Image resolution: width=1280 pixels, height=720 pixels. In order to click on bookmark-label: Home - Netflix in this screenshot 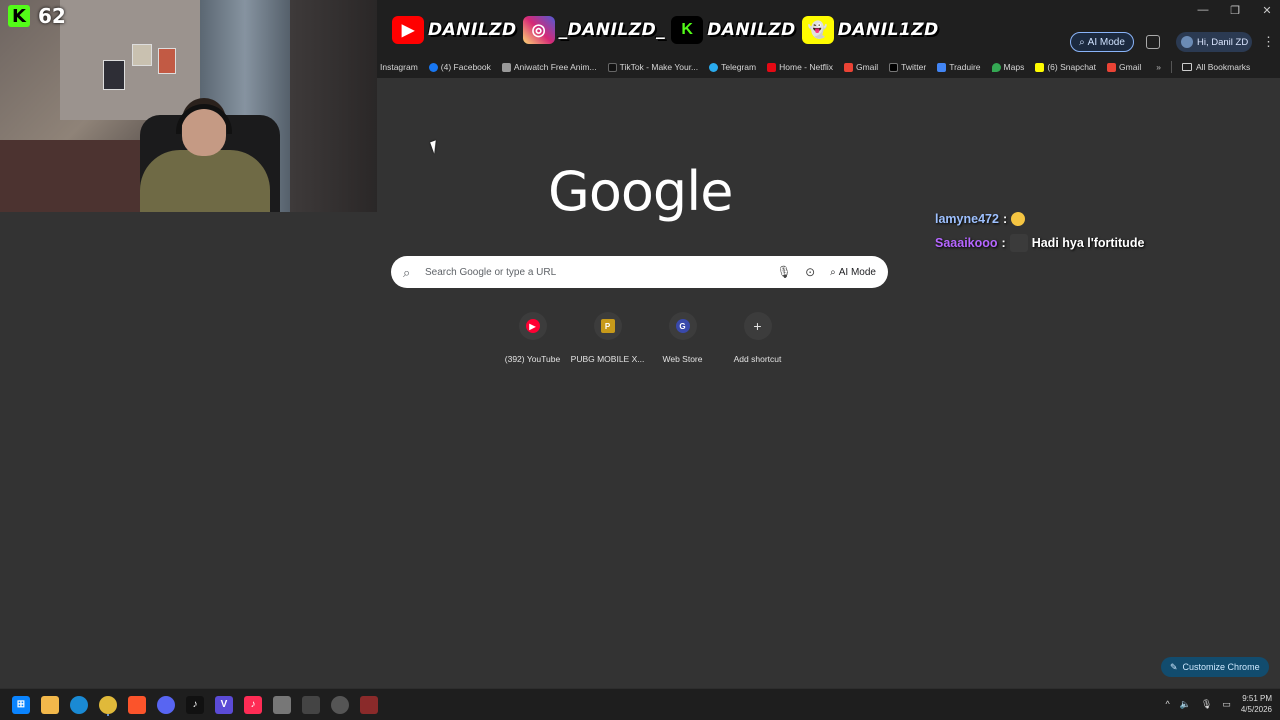, I will do `click(806, 67)`.